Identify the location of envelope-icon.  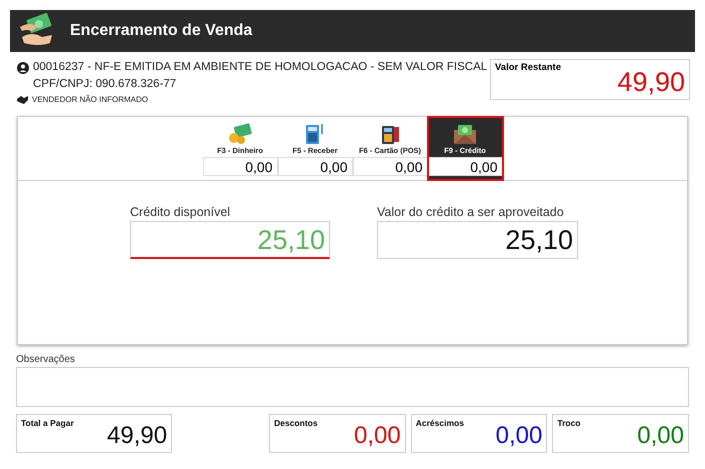
(465, 133).